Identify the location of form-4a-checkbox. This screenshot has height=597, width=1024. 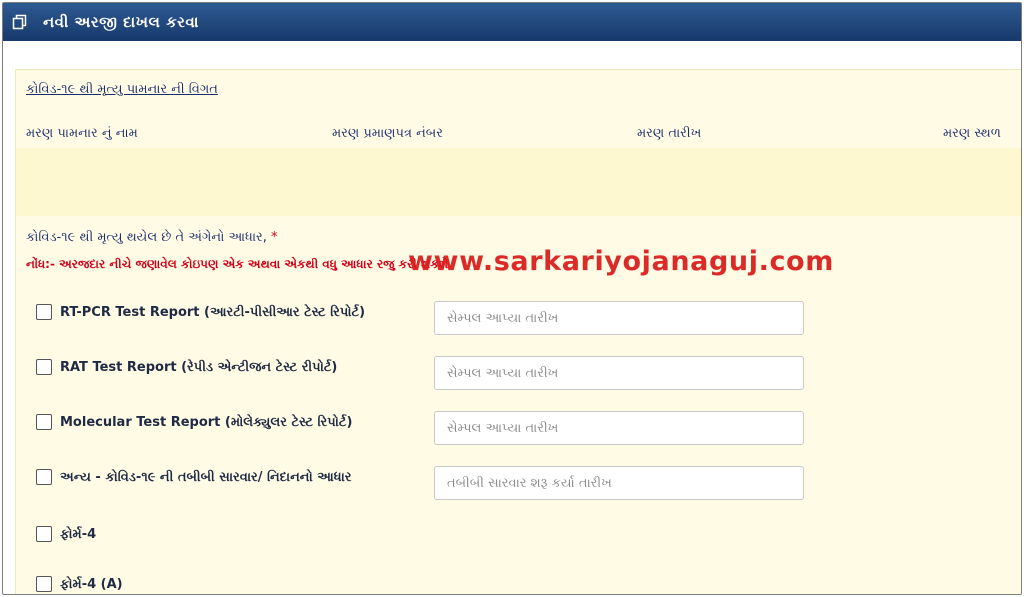
(44, 584).